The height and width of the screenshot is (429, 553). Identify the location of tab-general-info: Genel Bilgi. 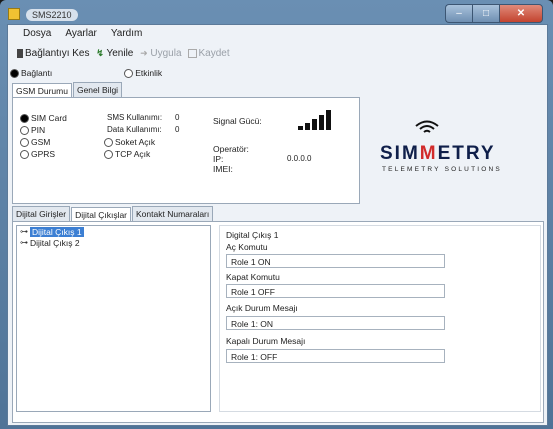
(97, 90).